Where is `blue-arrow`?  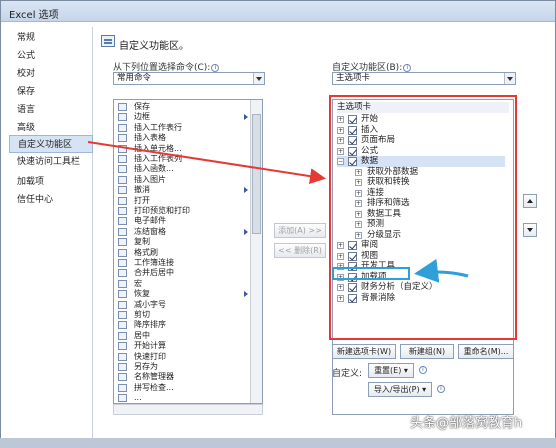
blue-arrow is located at coordinates (441, 270).